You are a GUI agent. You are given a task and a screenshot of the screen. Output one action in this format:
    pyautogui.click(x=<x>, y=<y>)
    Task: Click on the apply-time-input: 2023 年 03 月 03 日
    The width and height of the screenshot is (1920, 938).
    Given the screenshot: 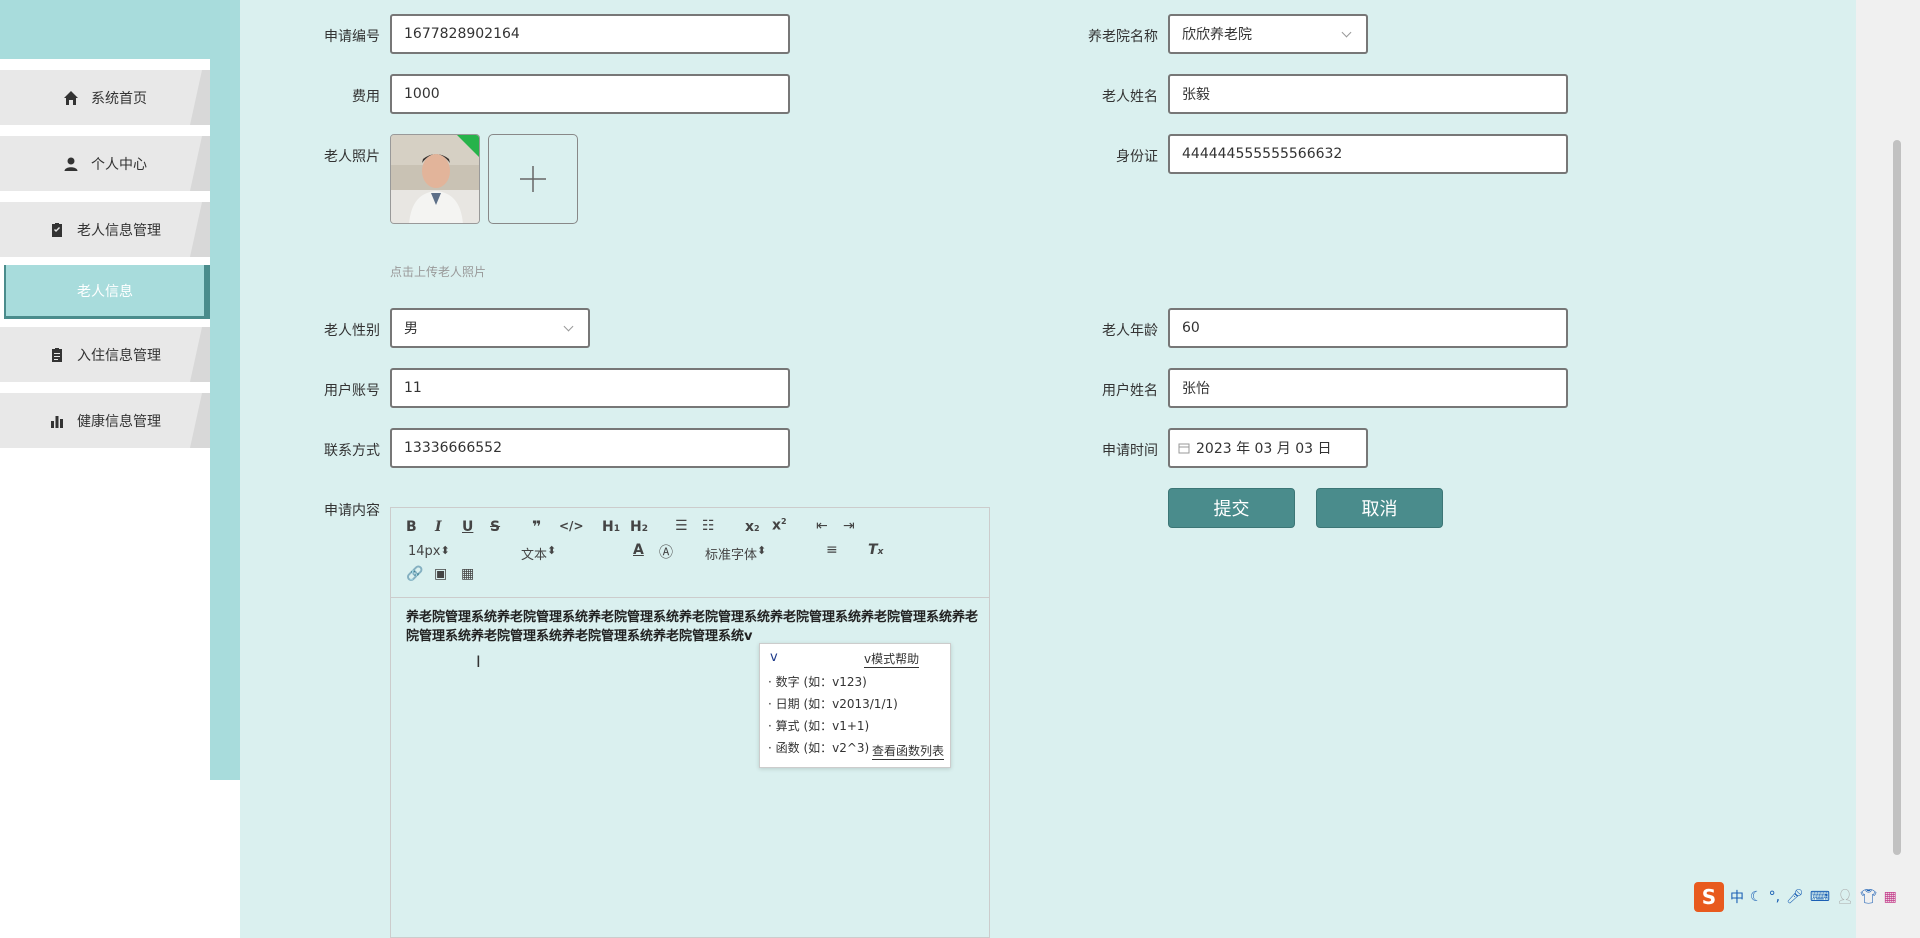 What is the action you would take?
    pyautogui.click(x=1268, y=448)
    